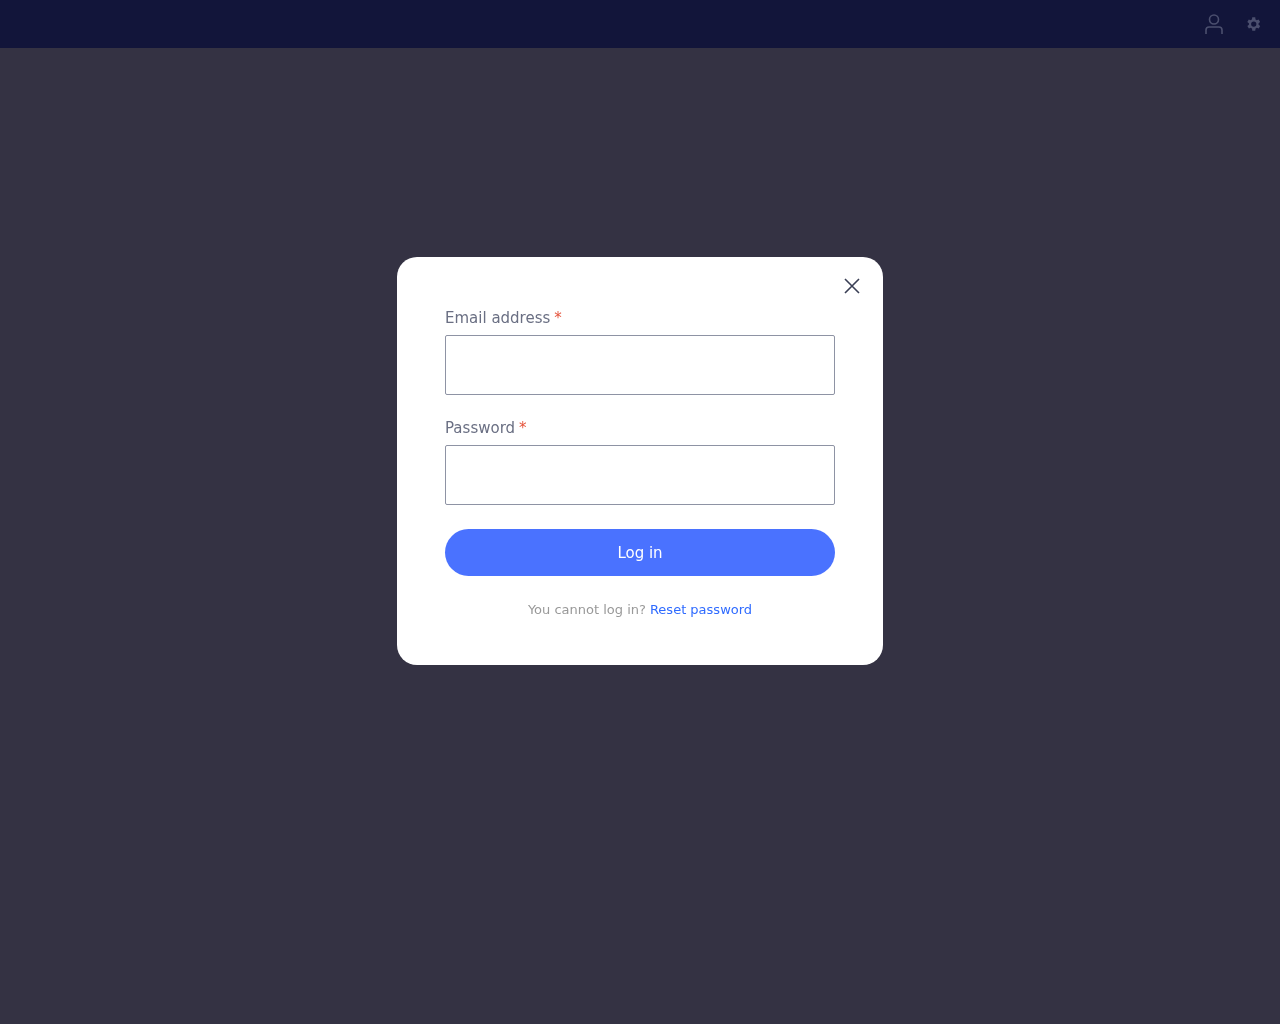  I want to click on field-label: Email address, so click(498, 318).